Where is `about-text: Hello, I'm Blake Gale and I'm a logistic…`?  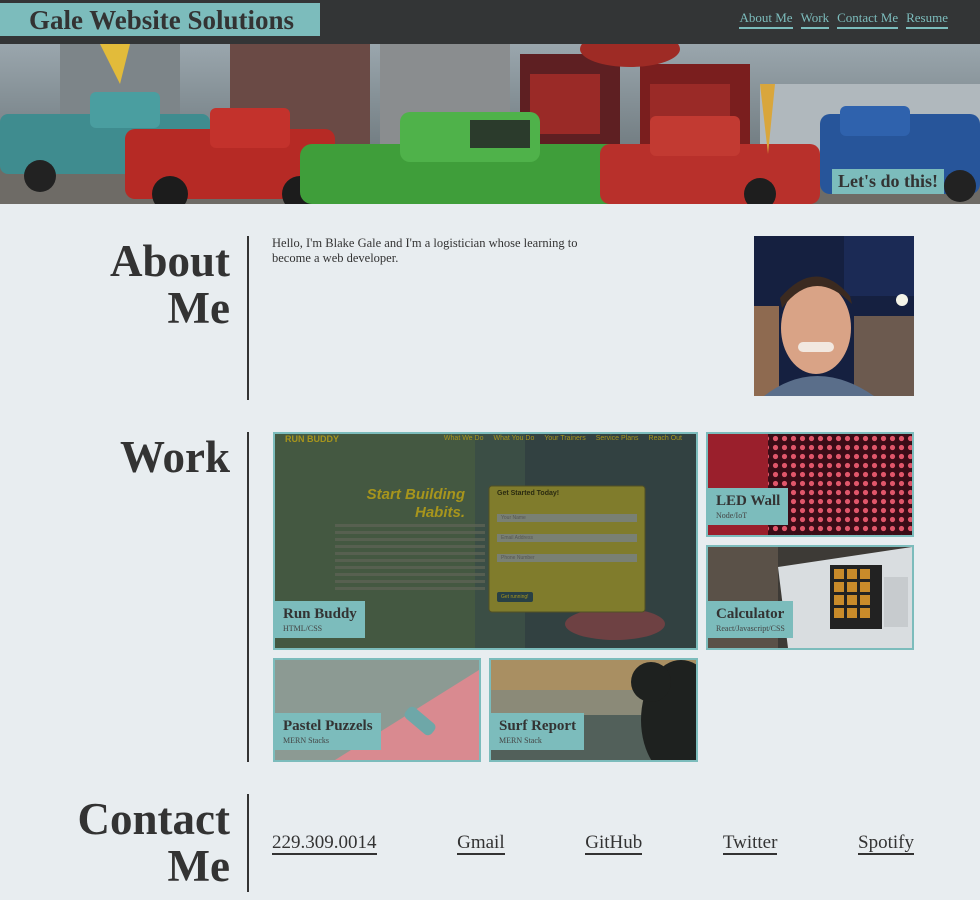 about-text: Hello, I'm Blake Gale and I'm a logistic… is located at coordinates (425, 250).